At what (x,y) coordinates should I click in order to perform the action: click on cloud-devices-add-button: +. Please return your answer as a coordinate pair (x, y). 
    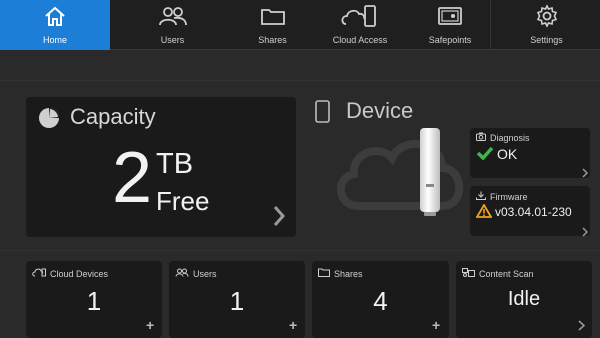
    Looking at the image, I should click on (150, 325).